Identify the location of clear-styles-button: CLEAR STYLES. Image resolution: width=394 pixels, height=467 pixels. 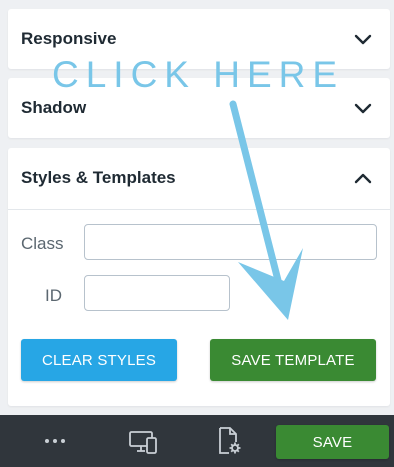
(99, 360).